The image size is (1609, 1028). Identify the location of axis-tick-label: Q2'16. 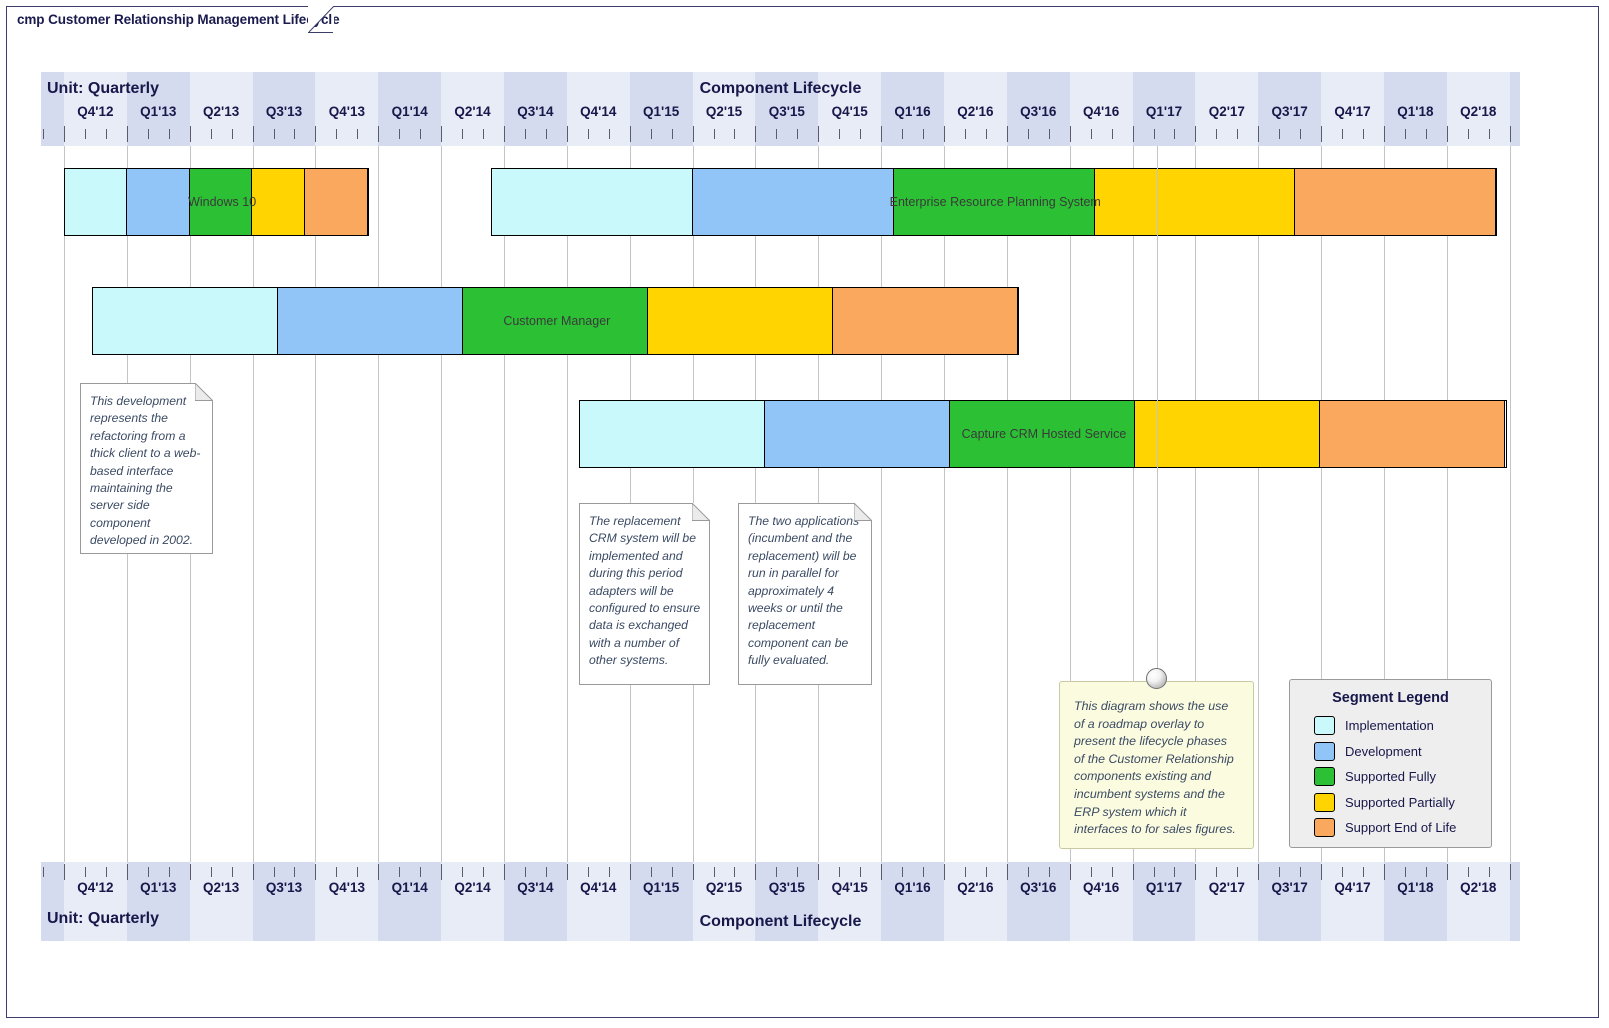
(975, 111).